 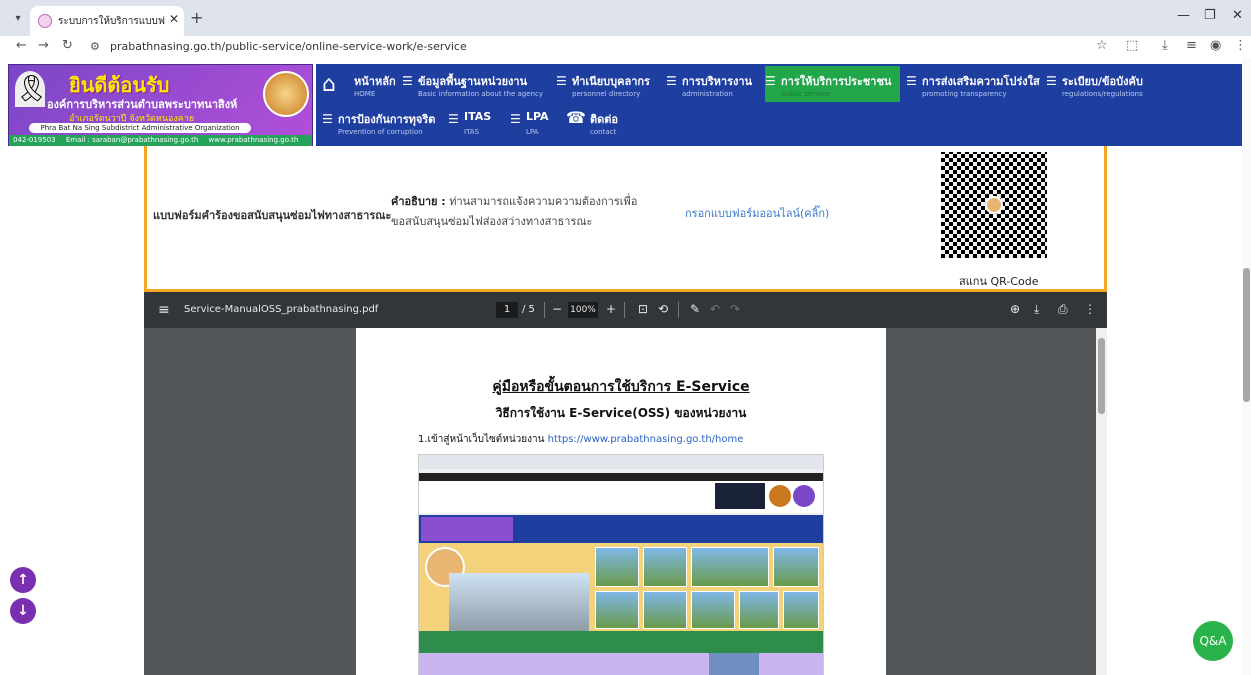 I want to click on rotate-icon: ⟲, so click(x=663, y=309).